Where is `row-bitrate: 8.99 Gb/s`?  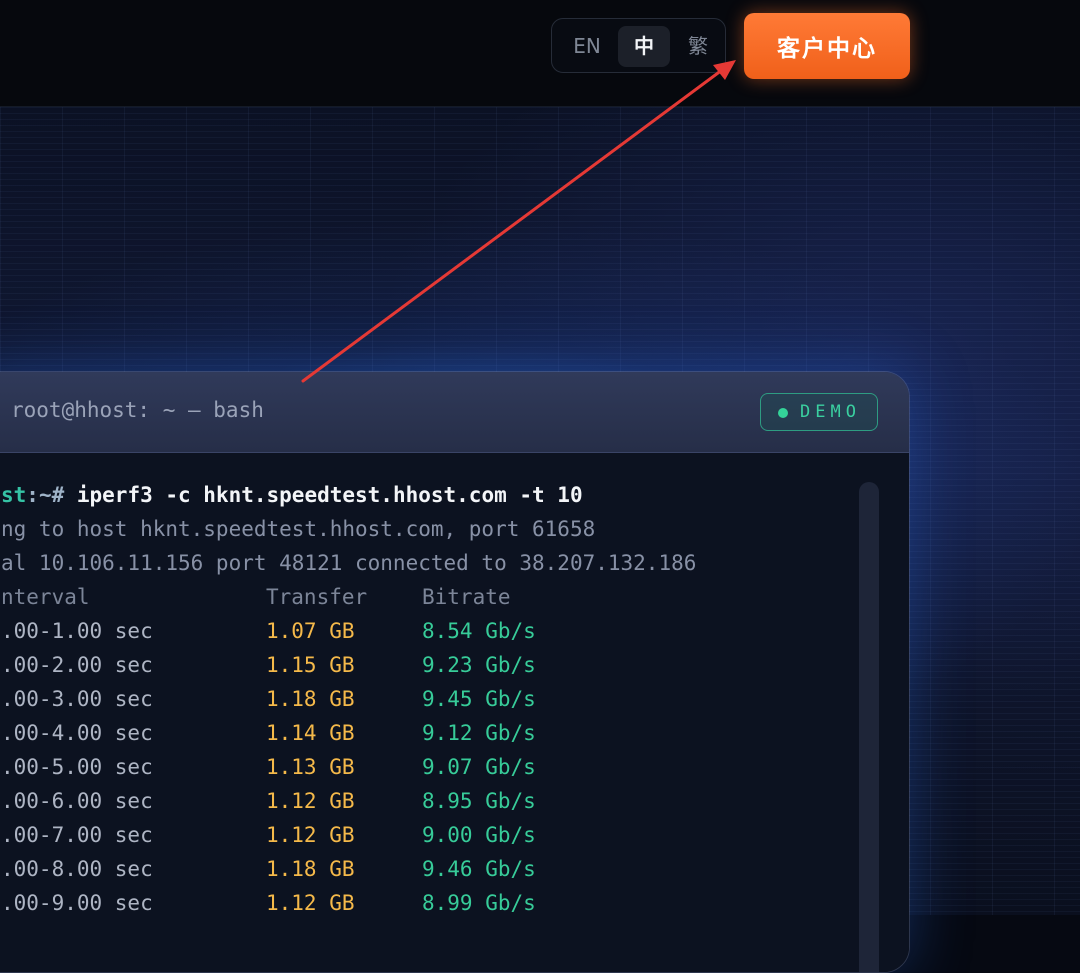
row-bitrate: 8.99 Gb/s is located at coordinates (479, 903).